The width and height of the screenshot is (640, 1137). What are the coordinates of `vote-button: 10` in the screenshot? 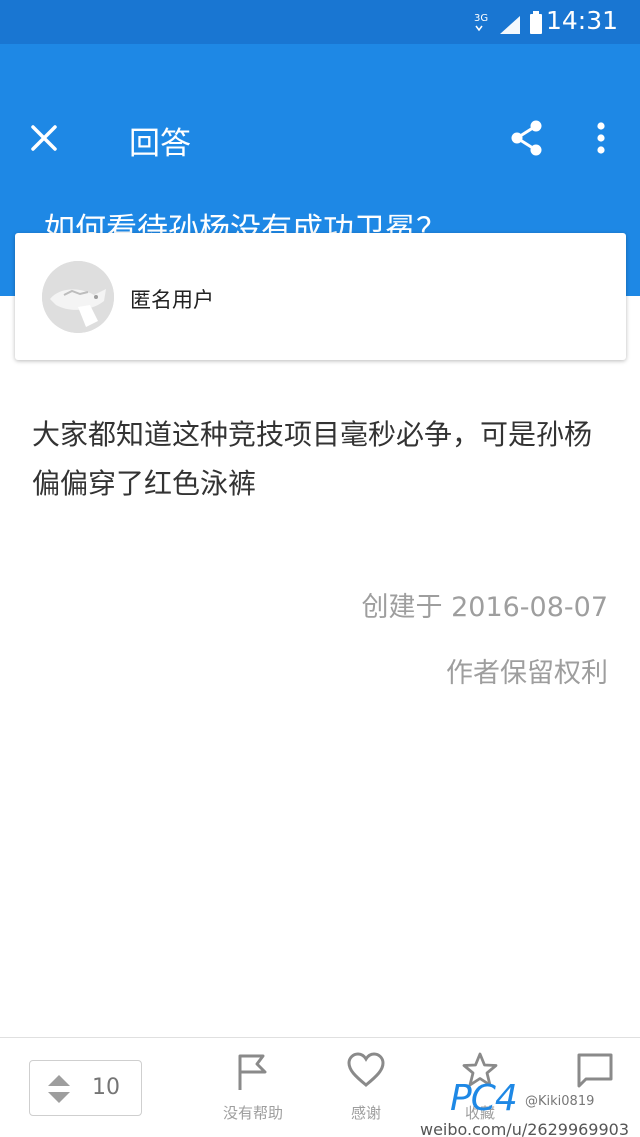 It's located at (85, 1088).